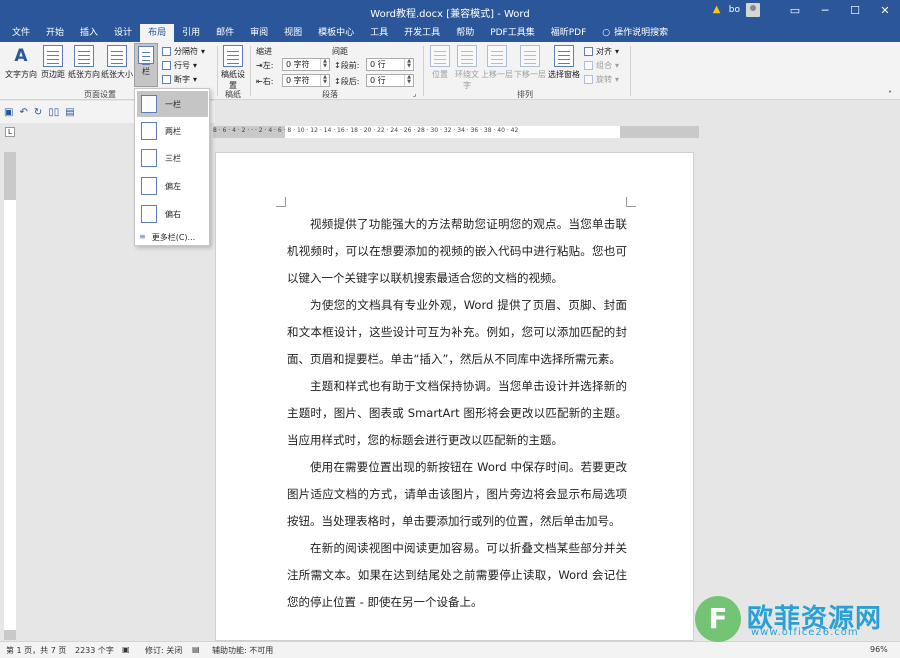 The height and width of the screenshot is (658, 900). What do you see at coordinates (172, 214) in the screenshot?
I see `columns-option-right: 偏右` at bounding box center [172, 214].